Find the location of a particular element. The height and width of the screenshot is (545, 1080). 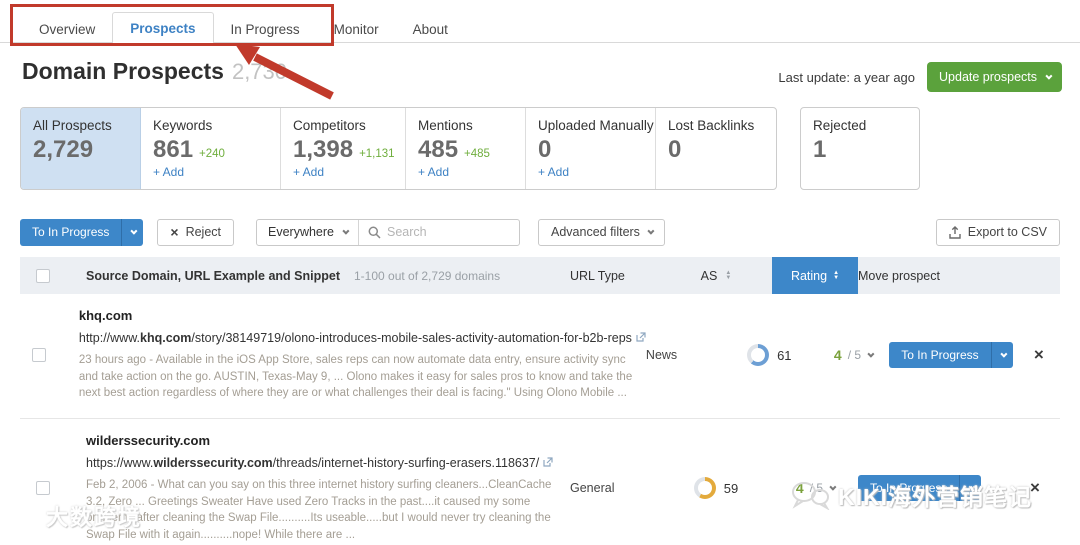

dashu-logo-icon is located at coordinates (24, 516).